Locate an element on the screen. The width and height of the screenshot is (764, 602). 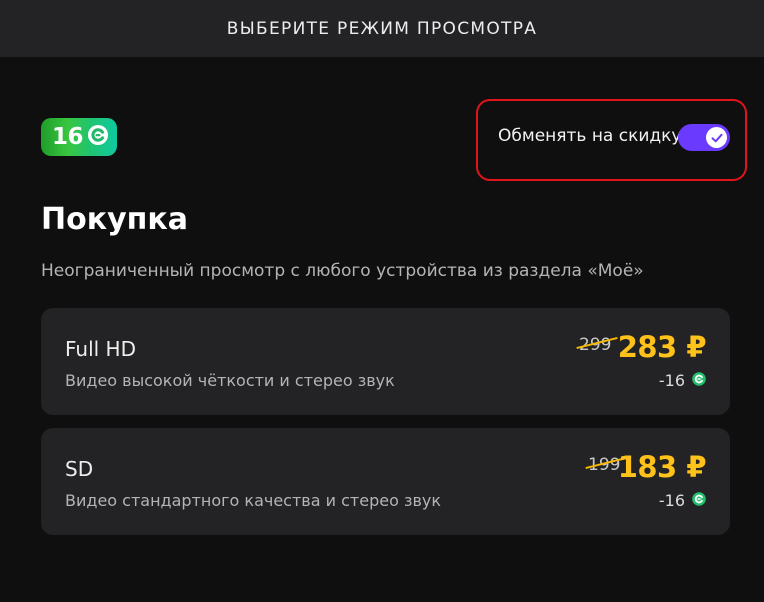
option-price: 283 ₽ is located at coordinates (662, 347).